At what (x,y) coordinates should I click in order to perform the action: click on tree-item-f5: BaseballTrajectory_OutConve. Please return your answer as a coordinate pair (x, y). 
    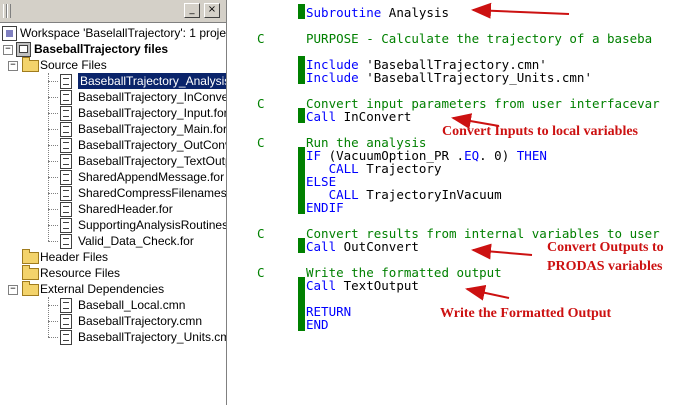
    Looking at the image, I should click on (113, 145).